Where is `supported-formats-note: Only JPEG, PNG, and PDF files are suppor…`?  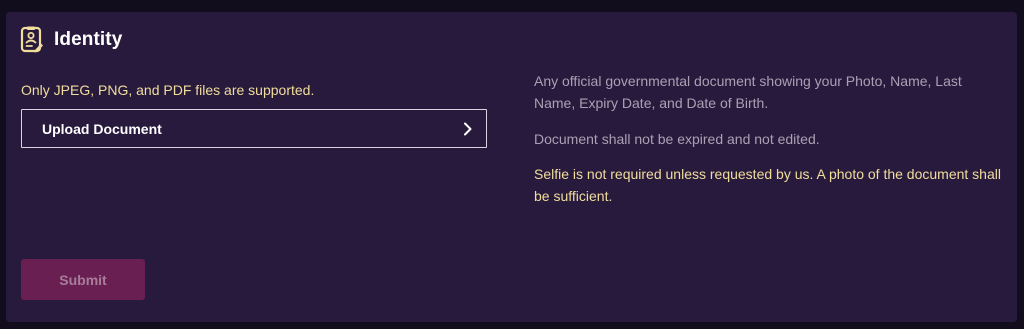
supported-formats-note: Only JPEG, PNG, and PDF files are suppor… is located at coordinates (168, 90).